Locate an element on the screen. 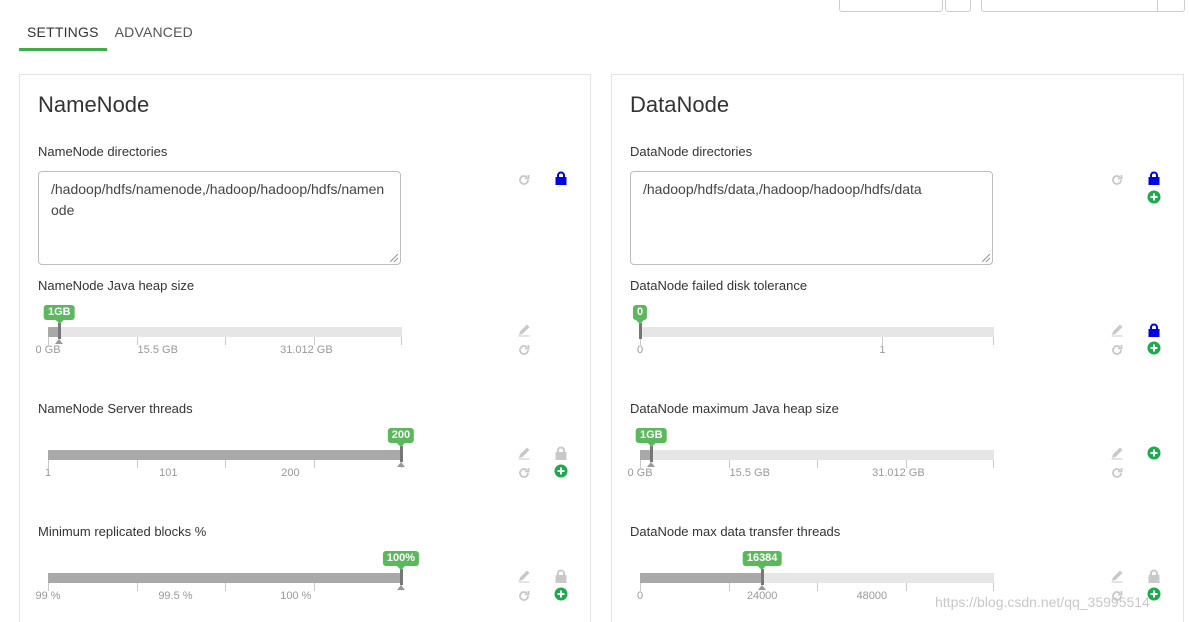  tab-advanced: ADVANCED is located at coordinates (154, 34).